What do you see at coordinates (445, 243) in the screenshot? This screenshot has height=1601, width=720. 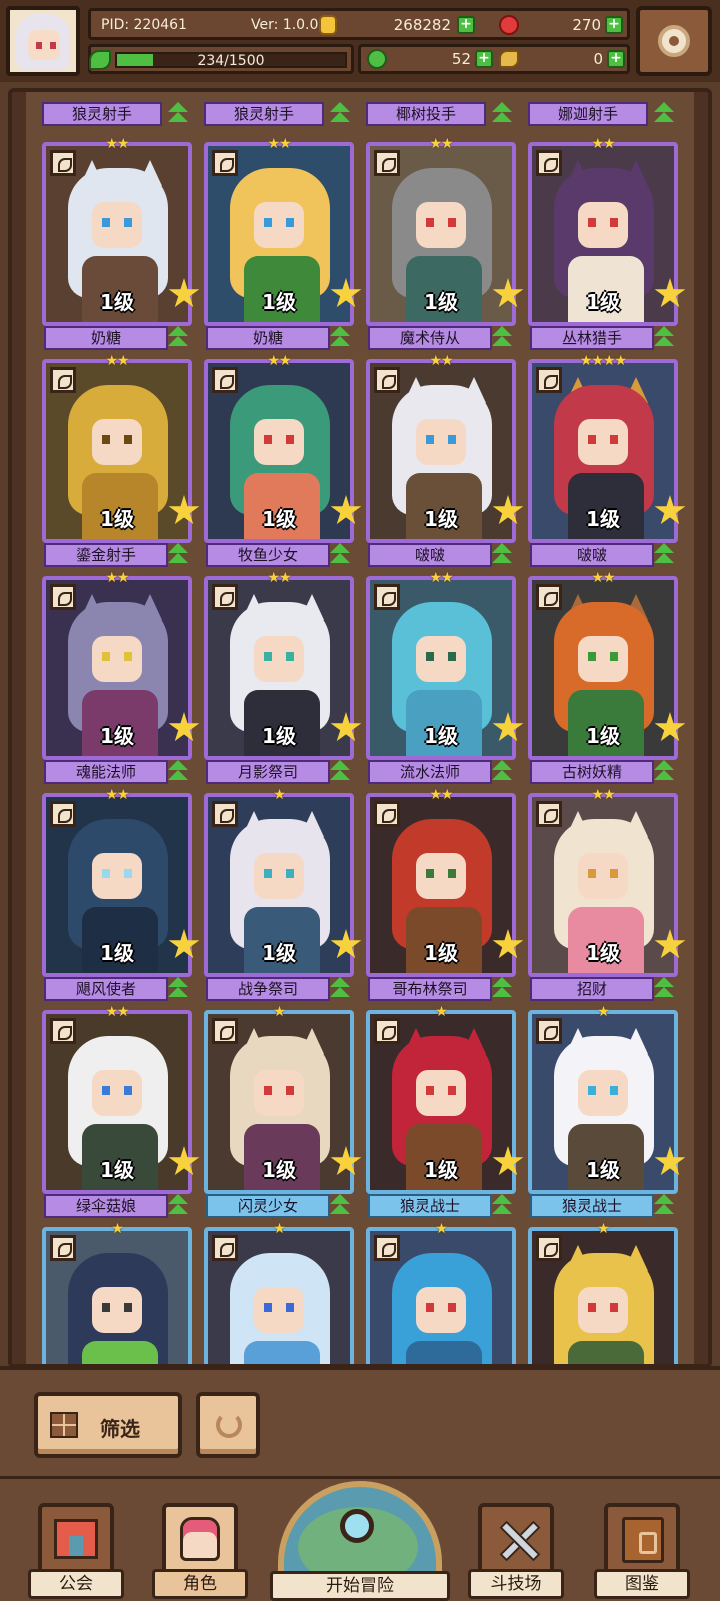 I see `character-card: ★★ 1级 魔术侍从` at bounding box center [445, 243].